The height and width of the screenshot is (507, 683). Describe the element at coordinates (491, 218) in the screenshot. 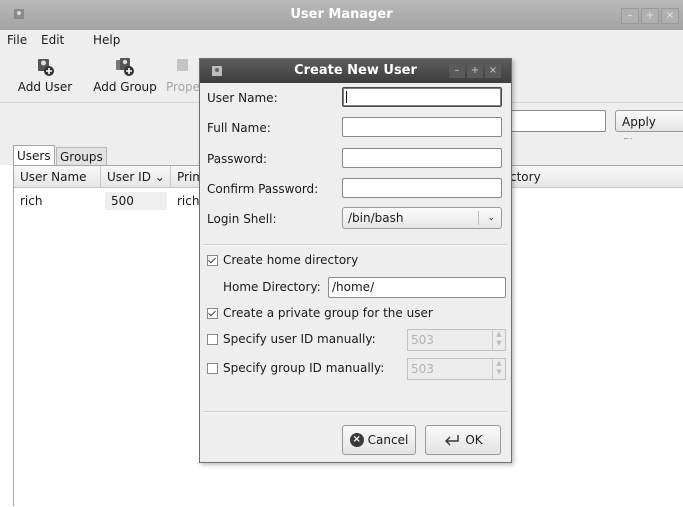

I see `chevron-down-icon: ⌄` at that location.